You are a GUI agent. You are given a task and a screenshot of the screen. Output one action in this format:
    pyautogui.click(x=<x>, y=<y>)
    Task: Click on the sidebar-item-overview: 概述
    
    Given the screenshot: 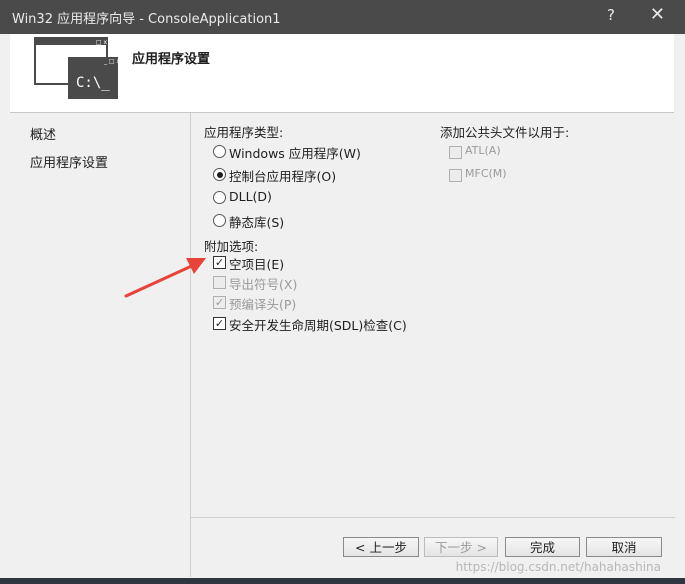 What is the action you would take?
    pyautogui.click(x=43, y=133)
    